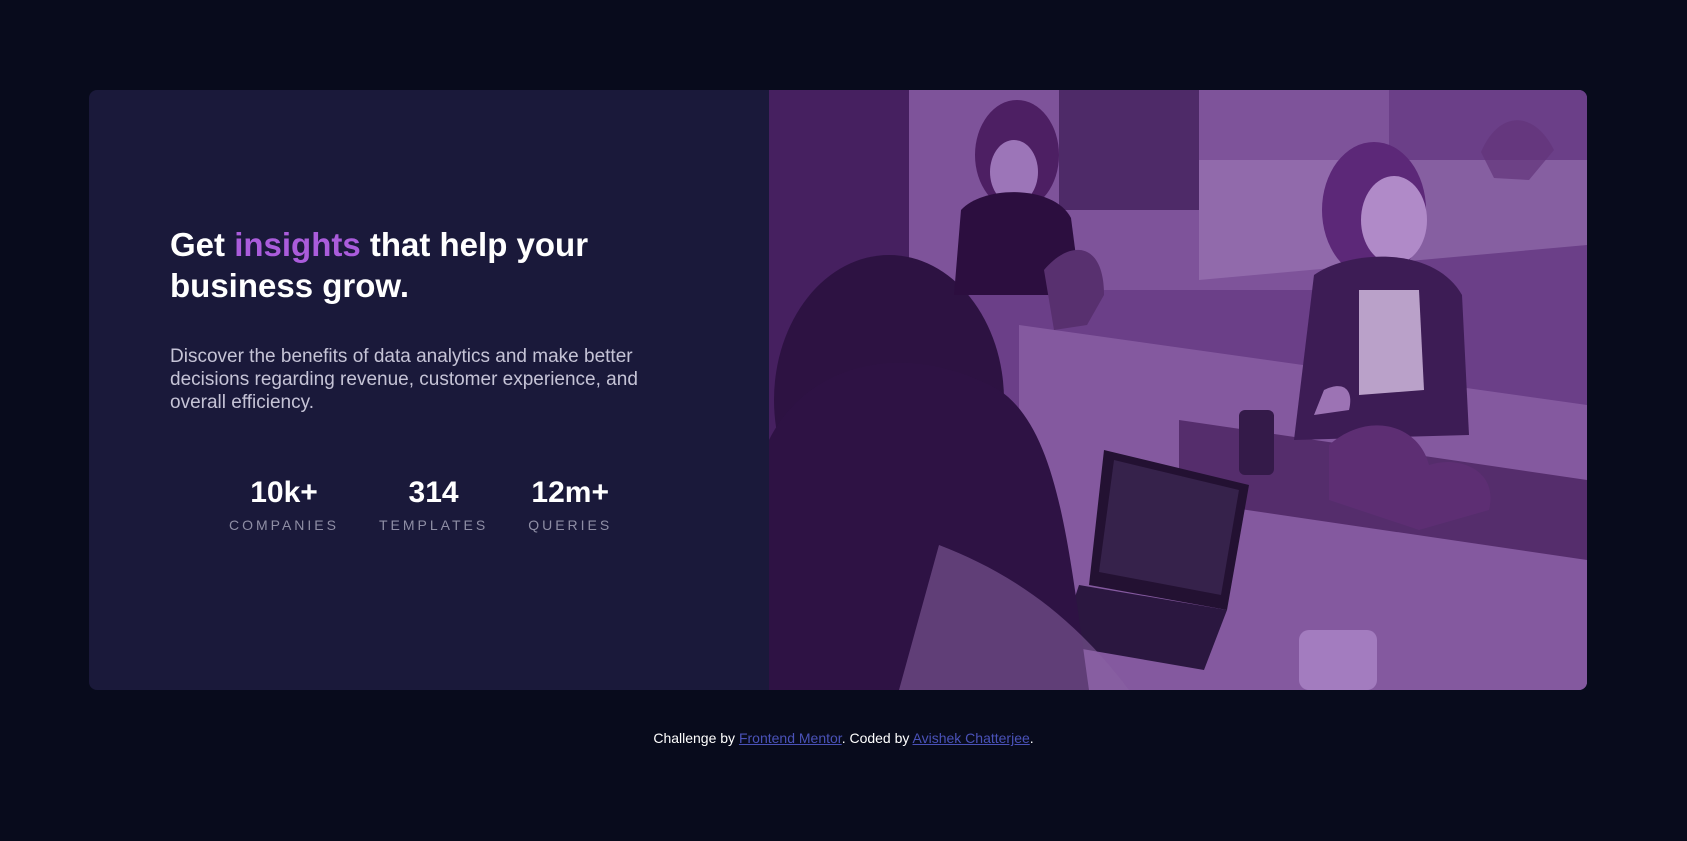 This screenshot has height=841, width=1687. What do you see at coordinates (202, 244) in the screenshot?
I see `headline-start: Get` at bounding box center [202, 244].